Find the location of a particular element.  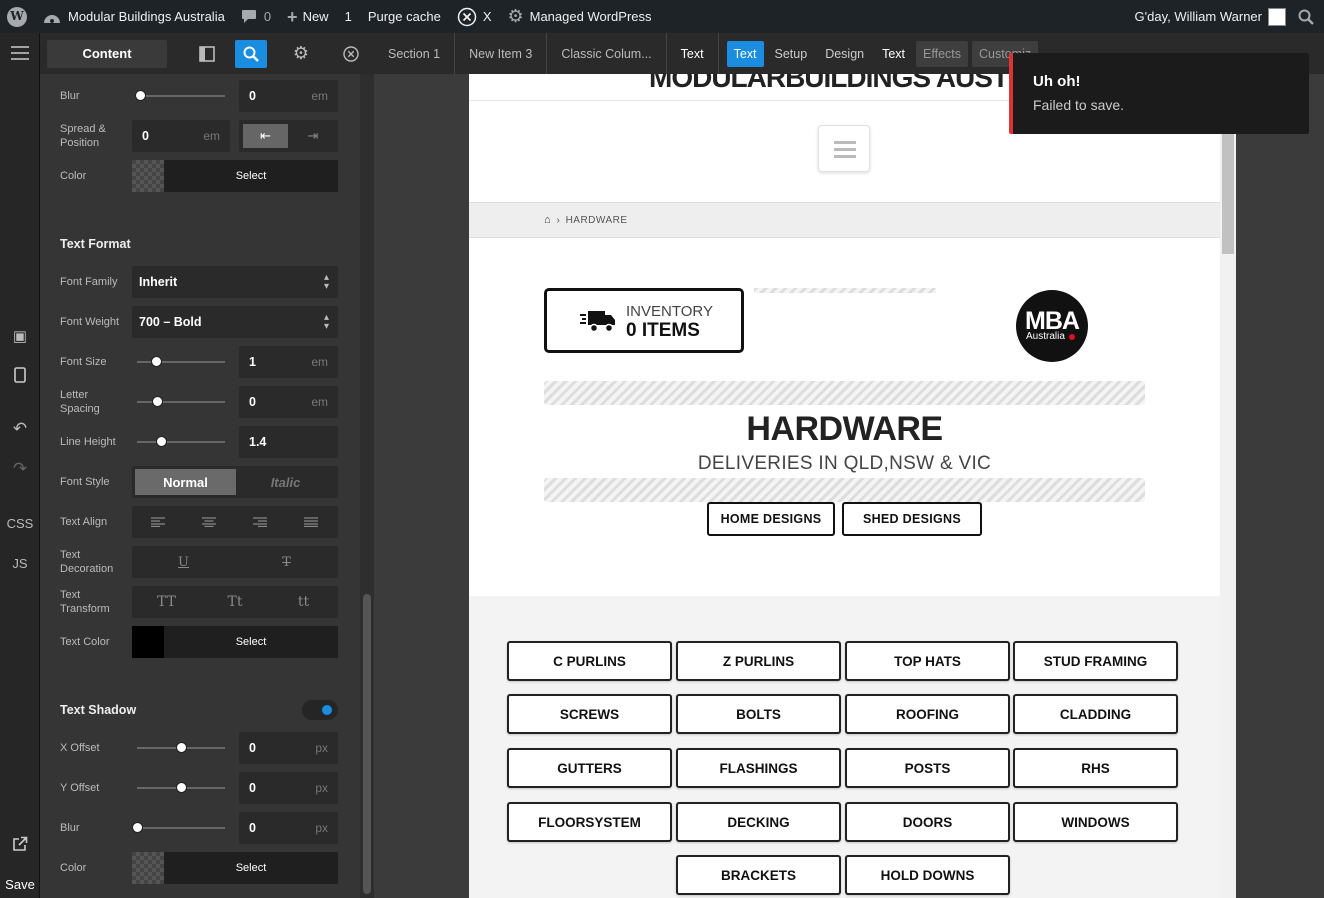

tab-text: Text is located at coordinates (745, 53).